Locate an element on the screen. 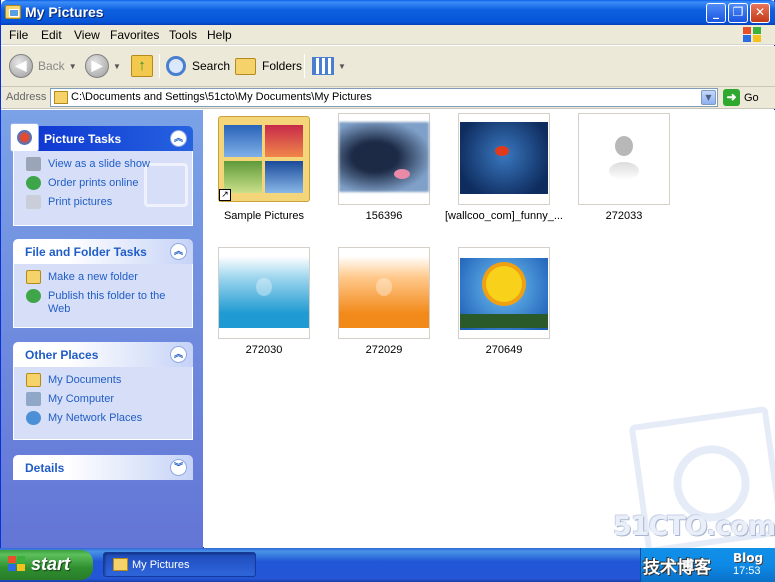  folder-pictures-icon is located at coordinates (13, 12).